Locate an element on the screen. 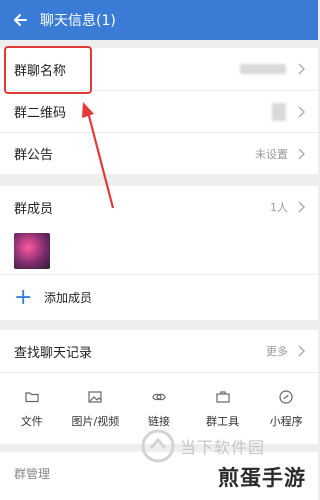  member-avatar-list is located at coordinates (159, 251).